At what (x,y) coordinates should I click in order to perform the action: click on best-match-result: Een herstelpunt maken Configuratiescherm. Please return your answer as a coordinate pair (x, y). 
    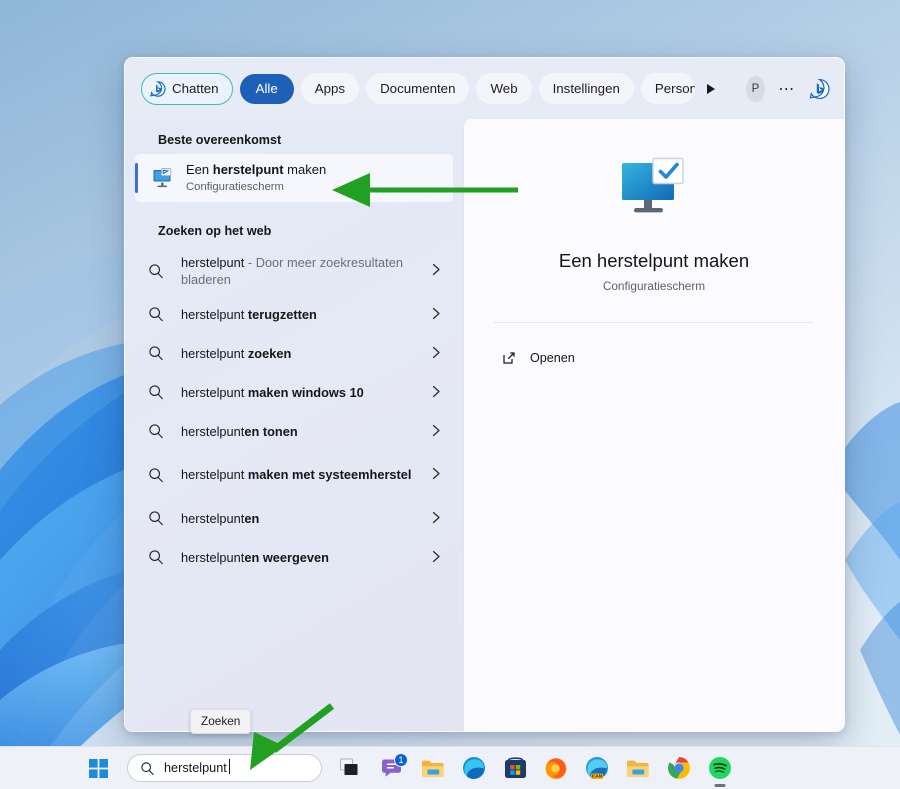
    Looking at the image, I should click on (294, 178).